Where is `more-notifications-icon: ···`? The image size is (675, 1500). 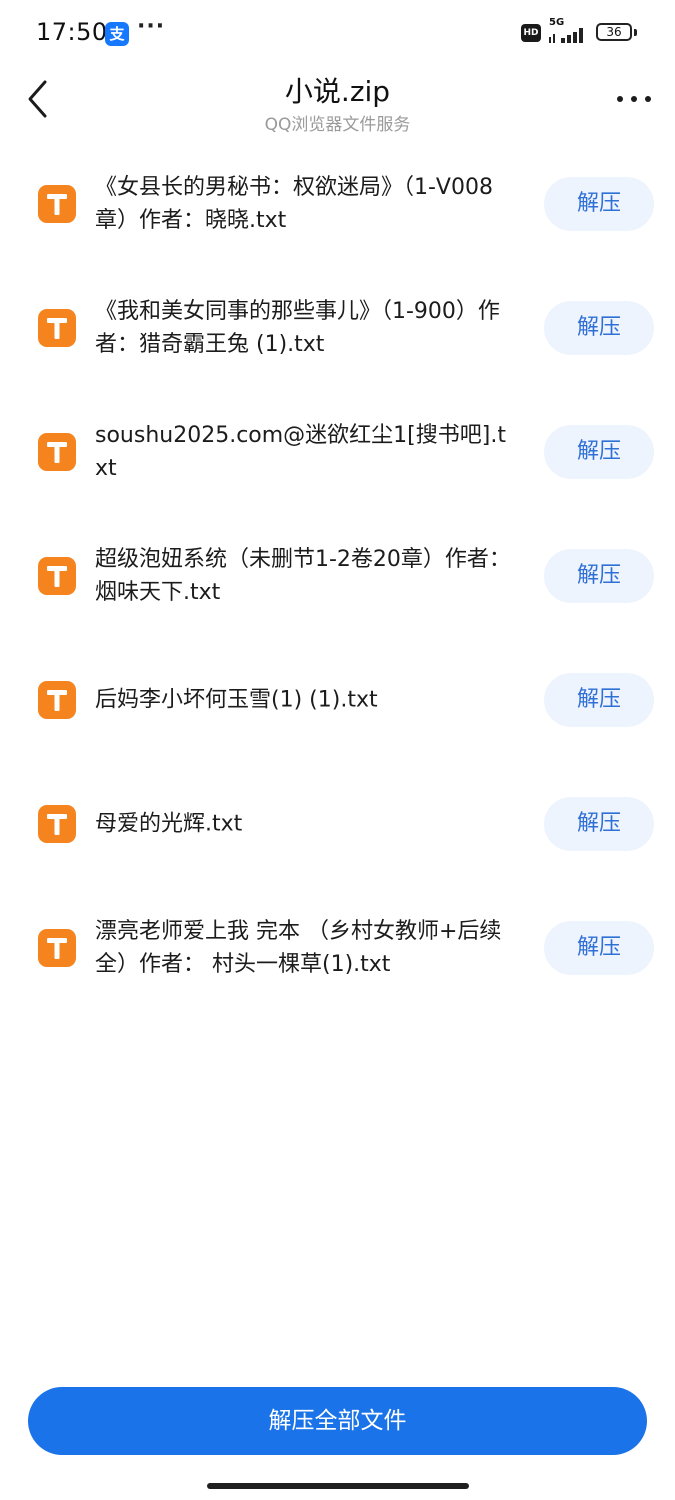 more-notifications-icon: ··· is located at coordinates (151, 26).